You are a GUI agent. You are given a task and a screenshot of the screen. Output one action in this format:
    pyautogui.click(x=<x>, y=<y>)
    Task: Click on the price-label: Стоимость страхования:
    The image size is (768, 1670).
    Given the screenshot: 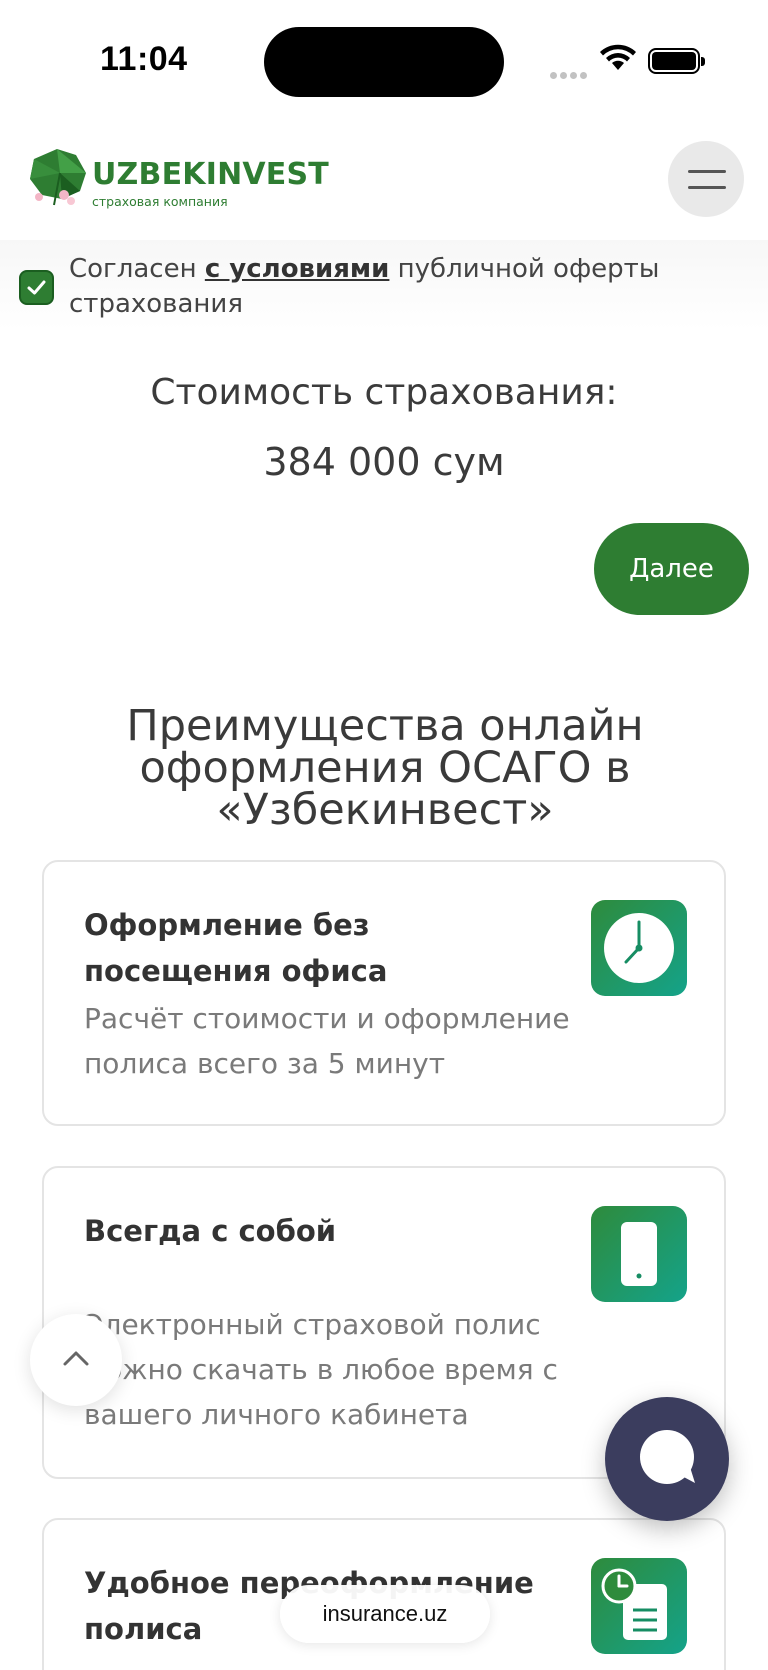 What is the action you would take?
    pyautogui.click(x=384, y=392)
    